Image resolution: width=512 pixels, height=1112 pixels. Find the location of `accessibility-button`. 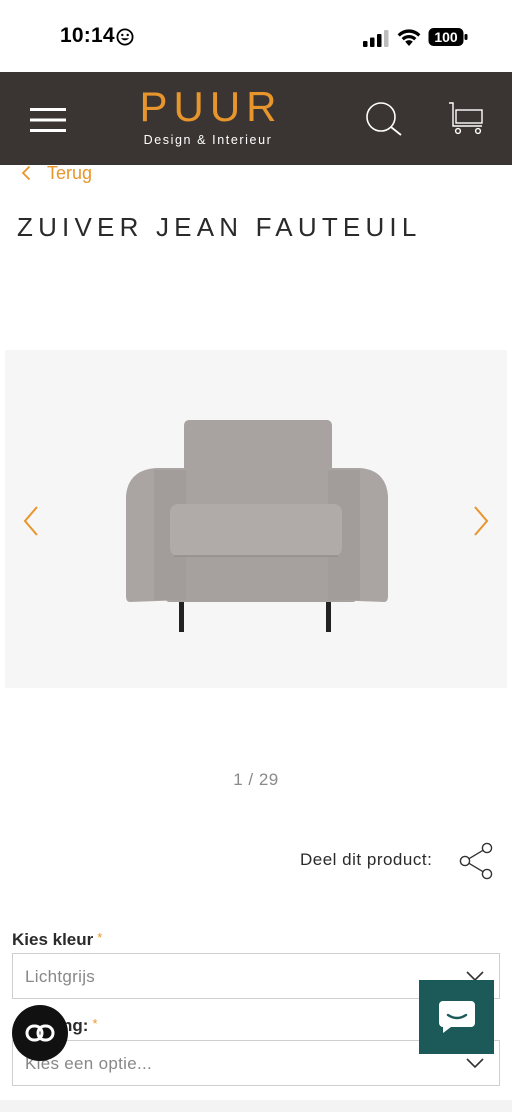

accessibility-button is located at coordinates (40, 1033).